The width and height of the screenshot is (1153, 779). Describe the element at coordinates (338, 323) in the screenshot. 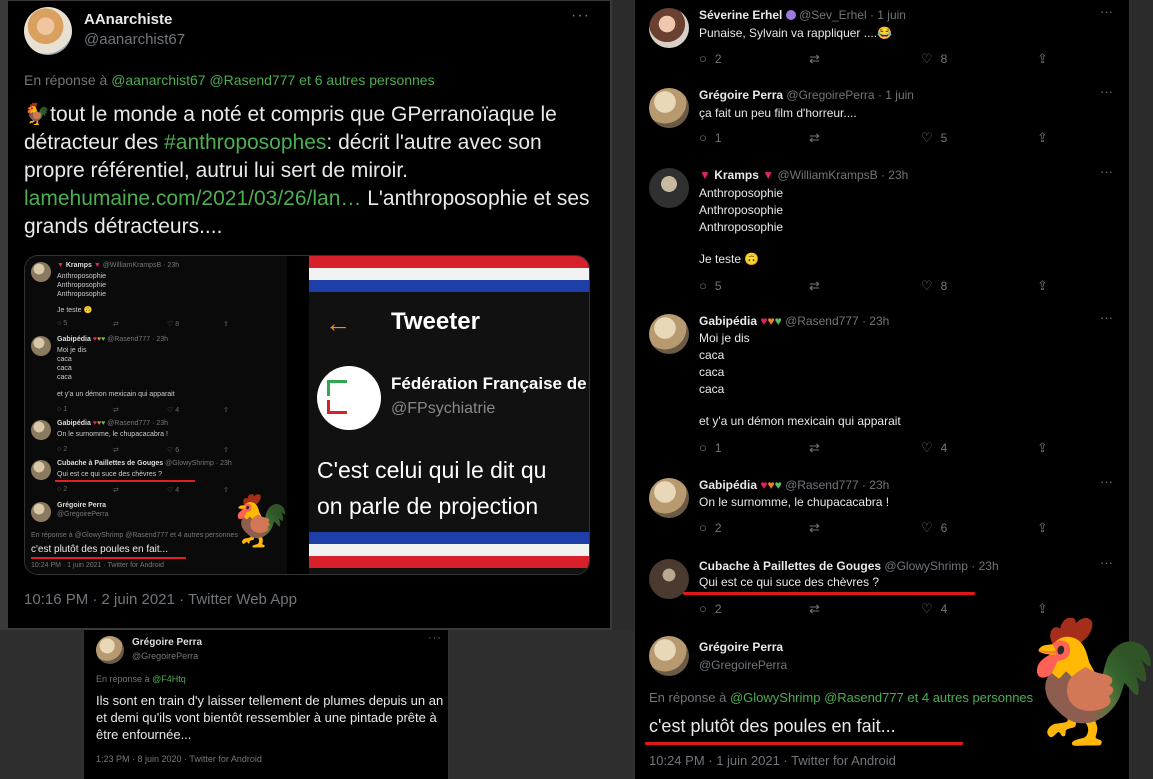

I see `back-arrow-icon: ←` at that location.